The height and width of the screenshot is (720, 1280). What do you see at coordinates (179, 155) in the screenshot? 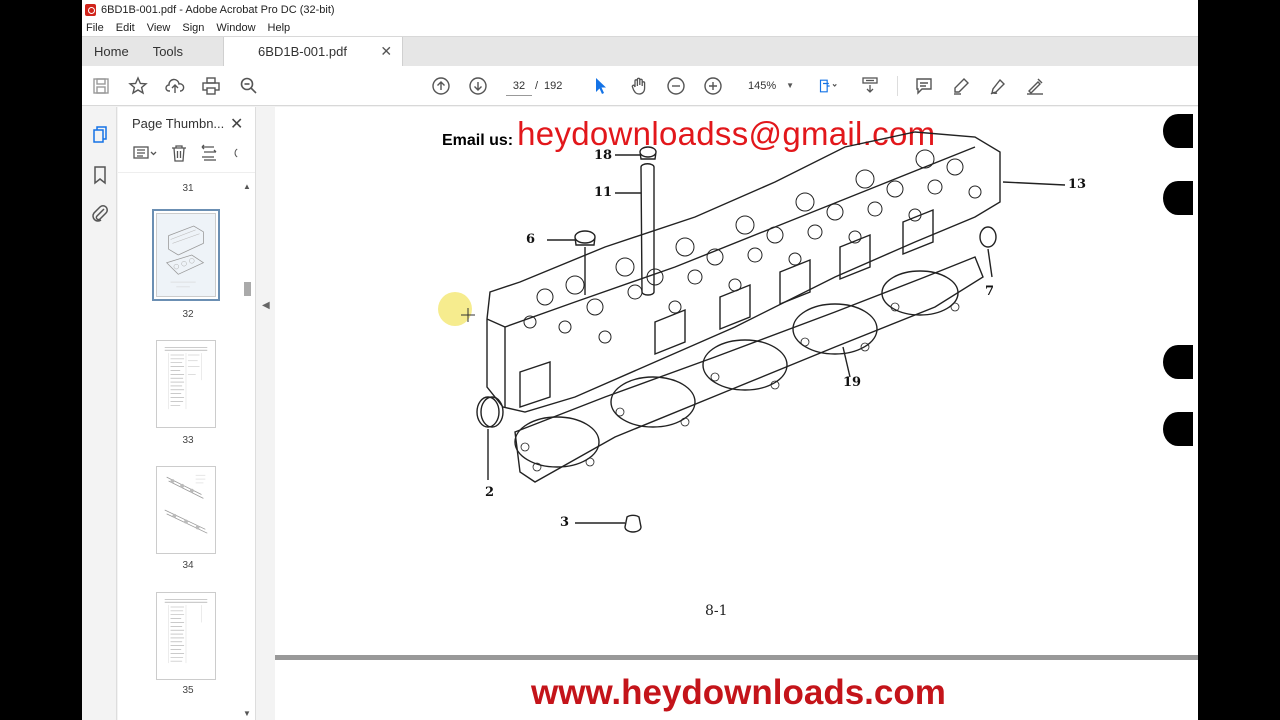
I see `delete-pages-icon` at bounding box center [179, 155].